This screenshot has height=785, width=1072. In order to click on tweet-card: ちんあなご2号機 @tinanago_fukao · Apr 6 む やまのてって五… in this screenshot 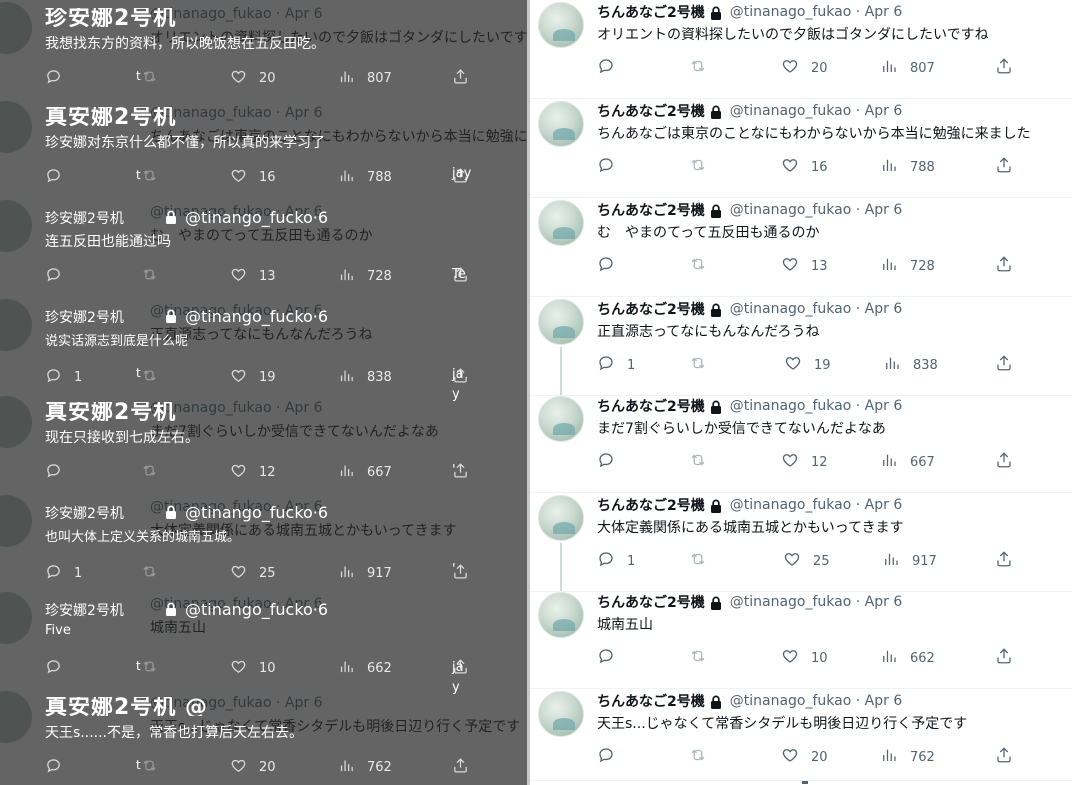, I will do `click(801, 247)`.